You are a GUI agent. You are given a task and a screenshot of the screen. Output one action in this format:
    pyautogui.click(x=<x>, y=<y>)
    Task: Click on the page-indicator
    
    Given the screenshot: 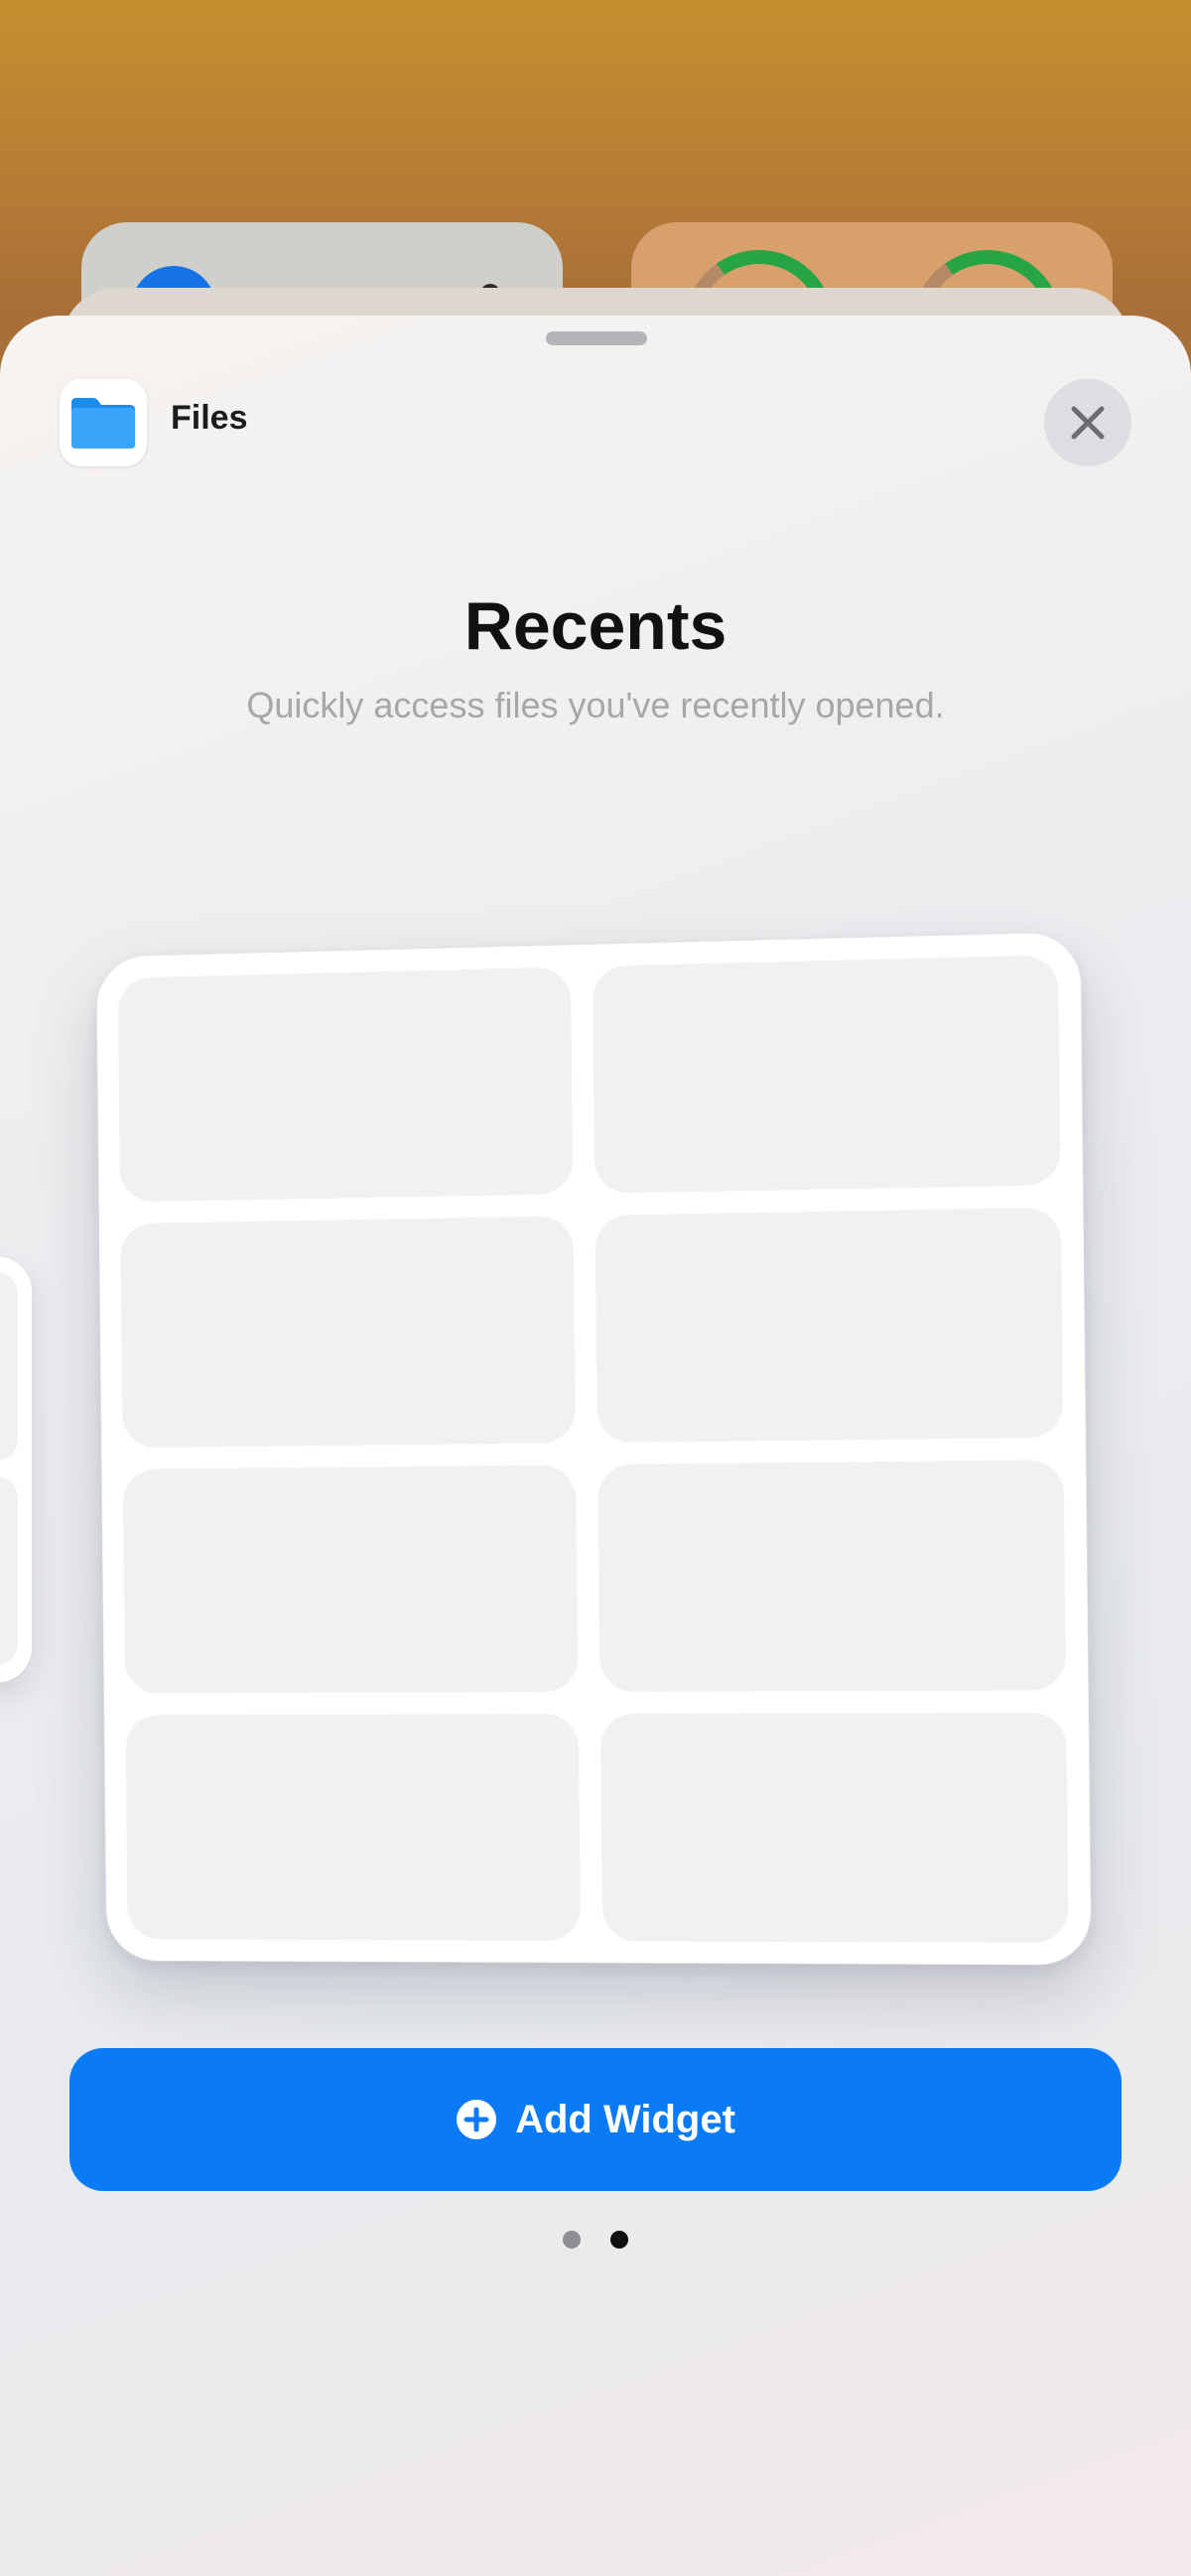 What is the action you would take?
    pyautogui.click(x=595, y=2240)
    